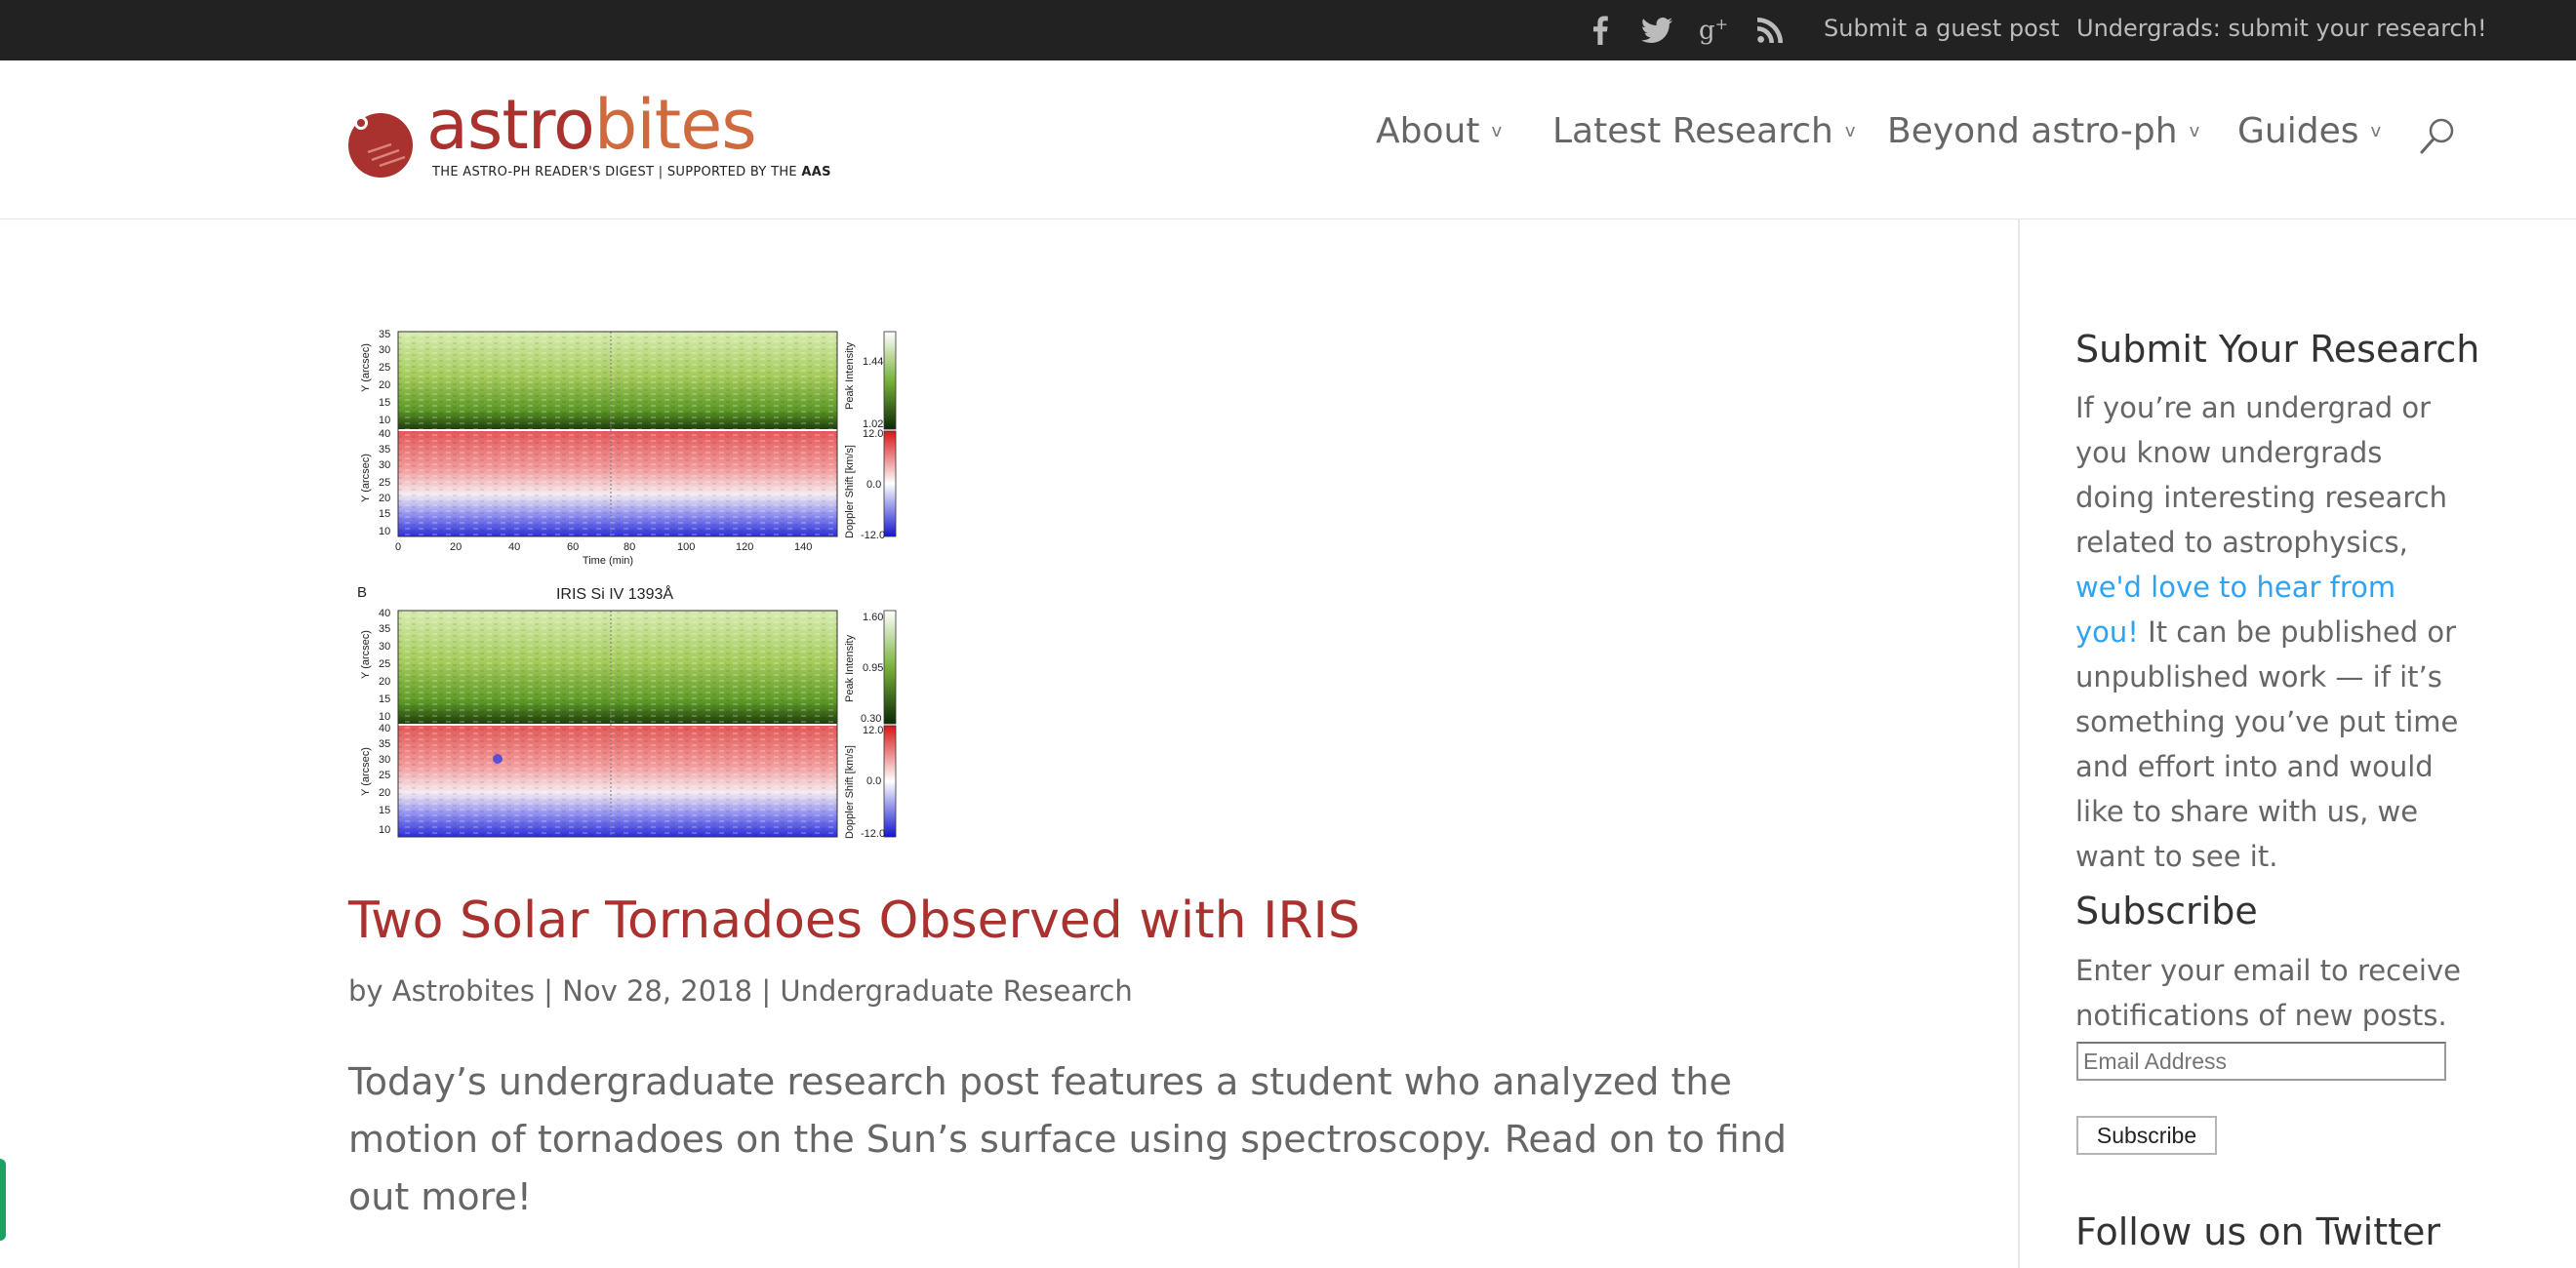 This screenshot has height=1268, width=2576. Describe the element at coordinates (2277, 349) in the screenshot. I see `submit-research-heading: Submit Your Research` at that location.